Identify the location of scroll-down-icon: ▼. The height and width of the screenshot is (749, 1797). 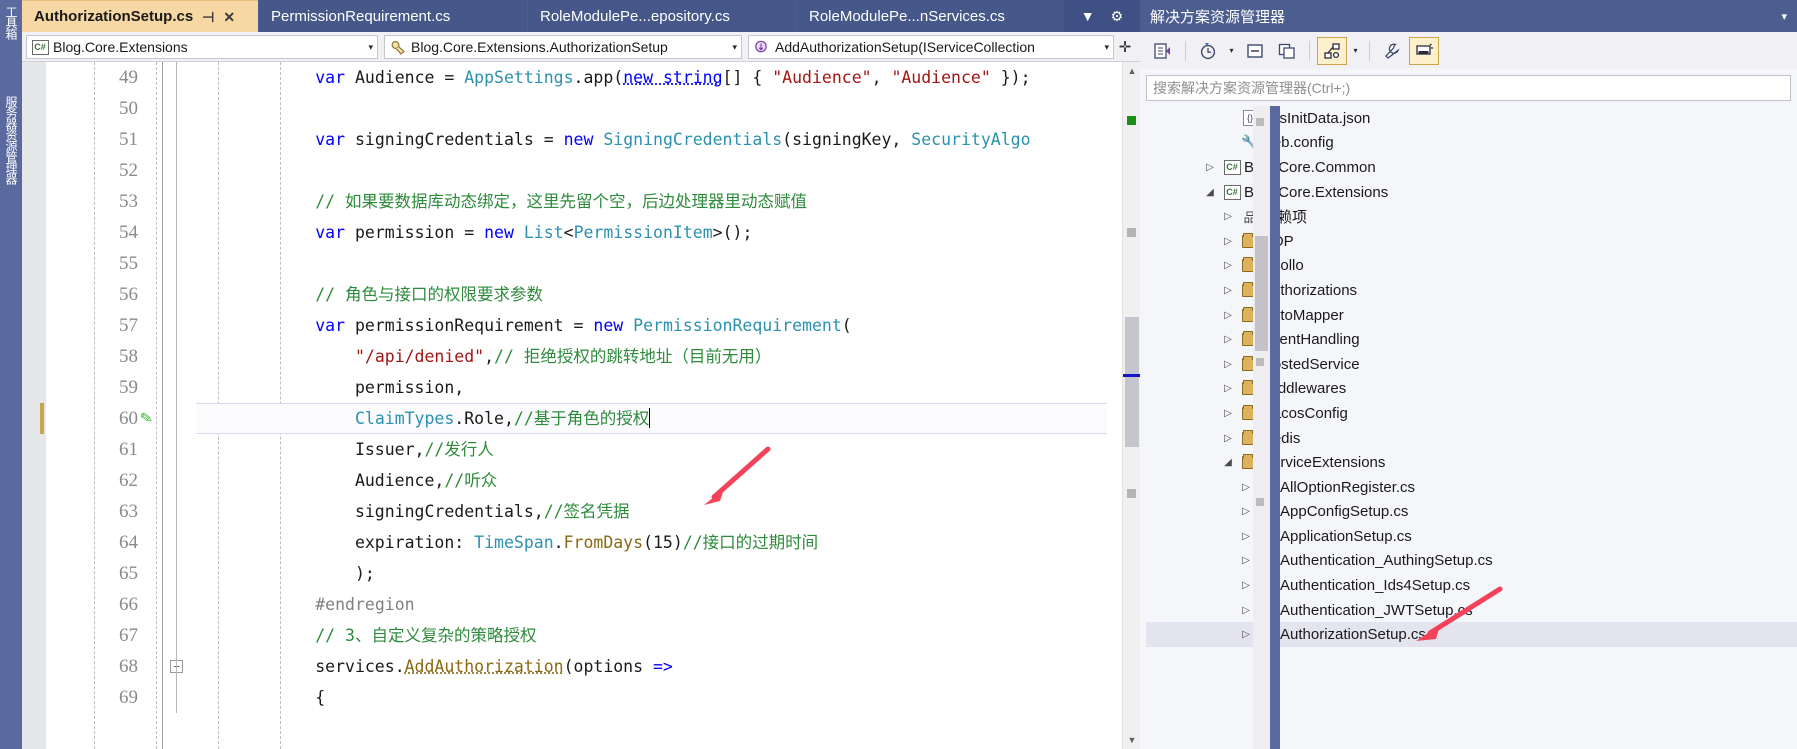
(1132, 740).